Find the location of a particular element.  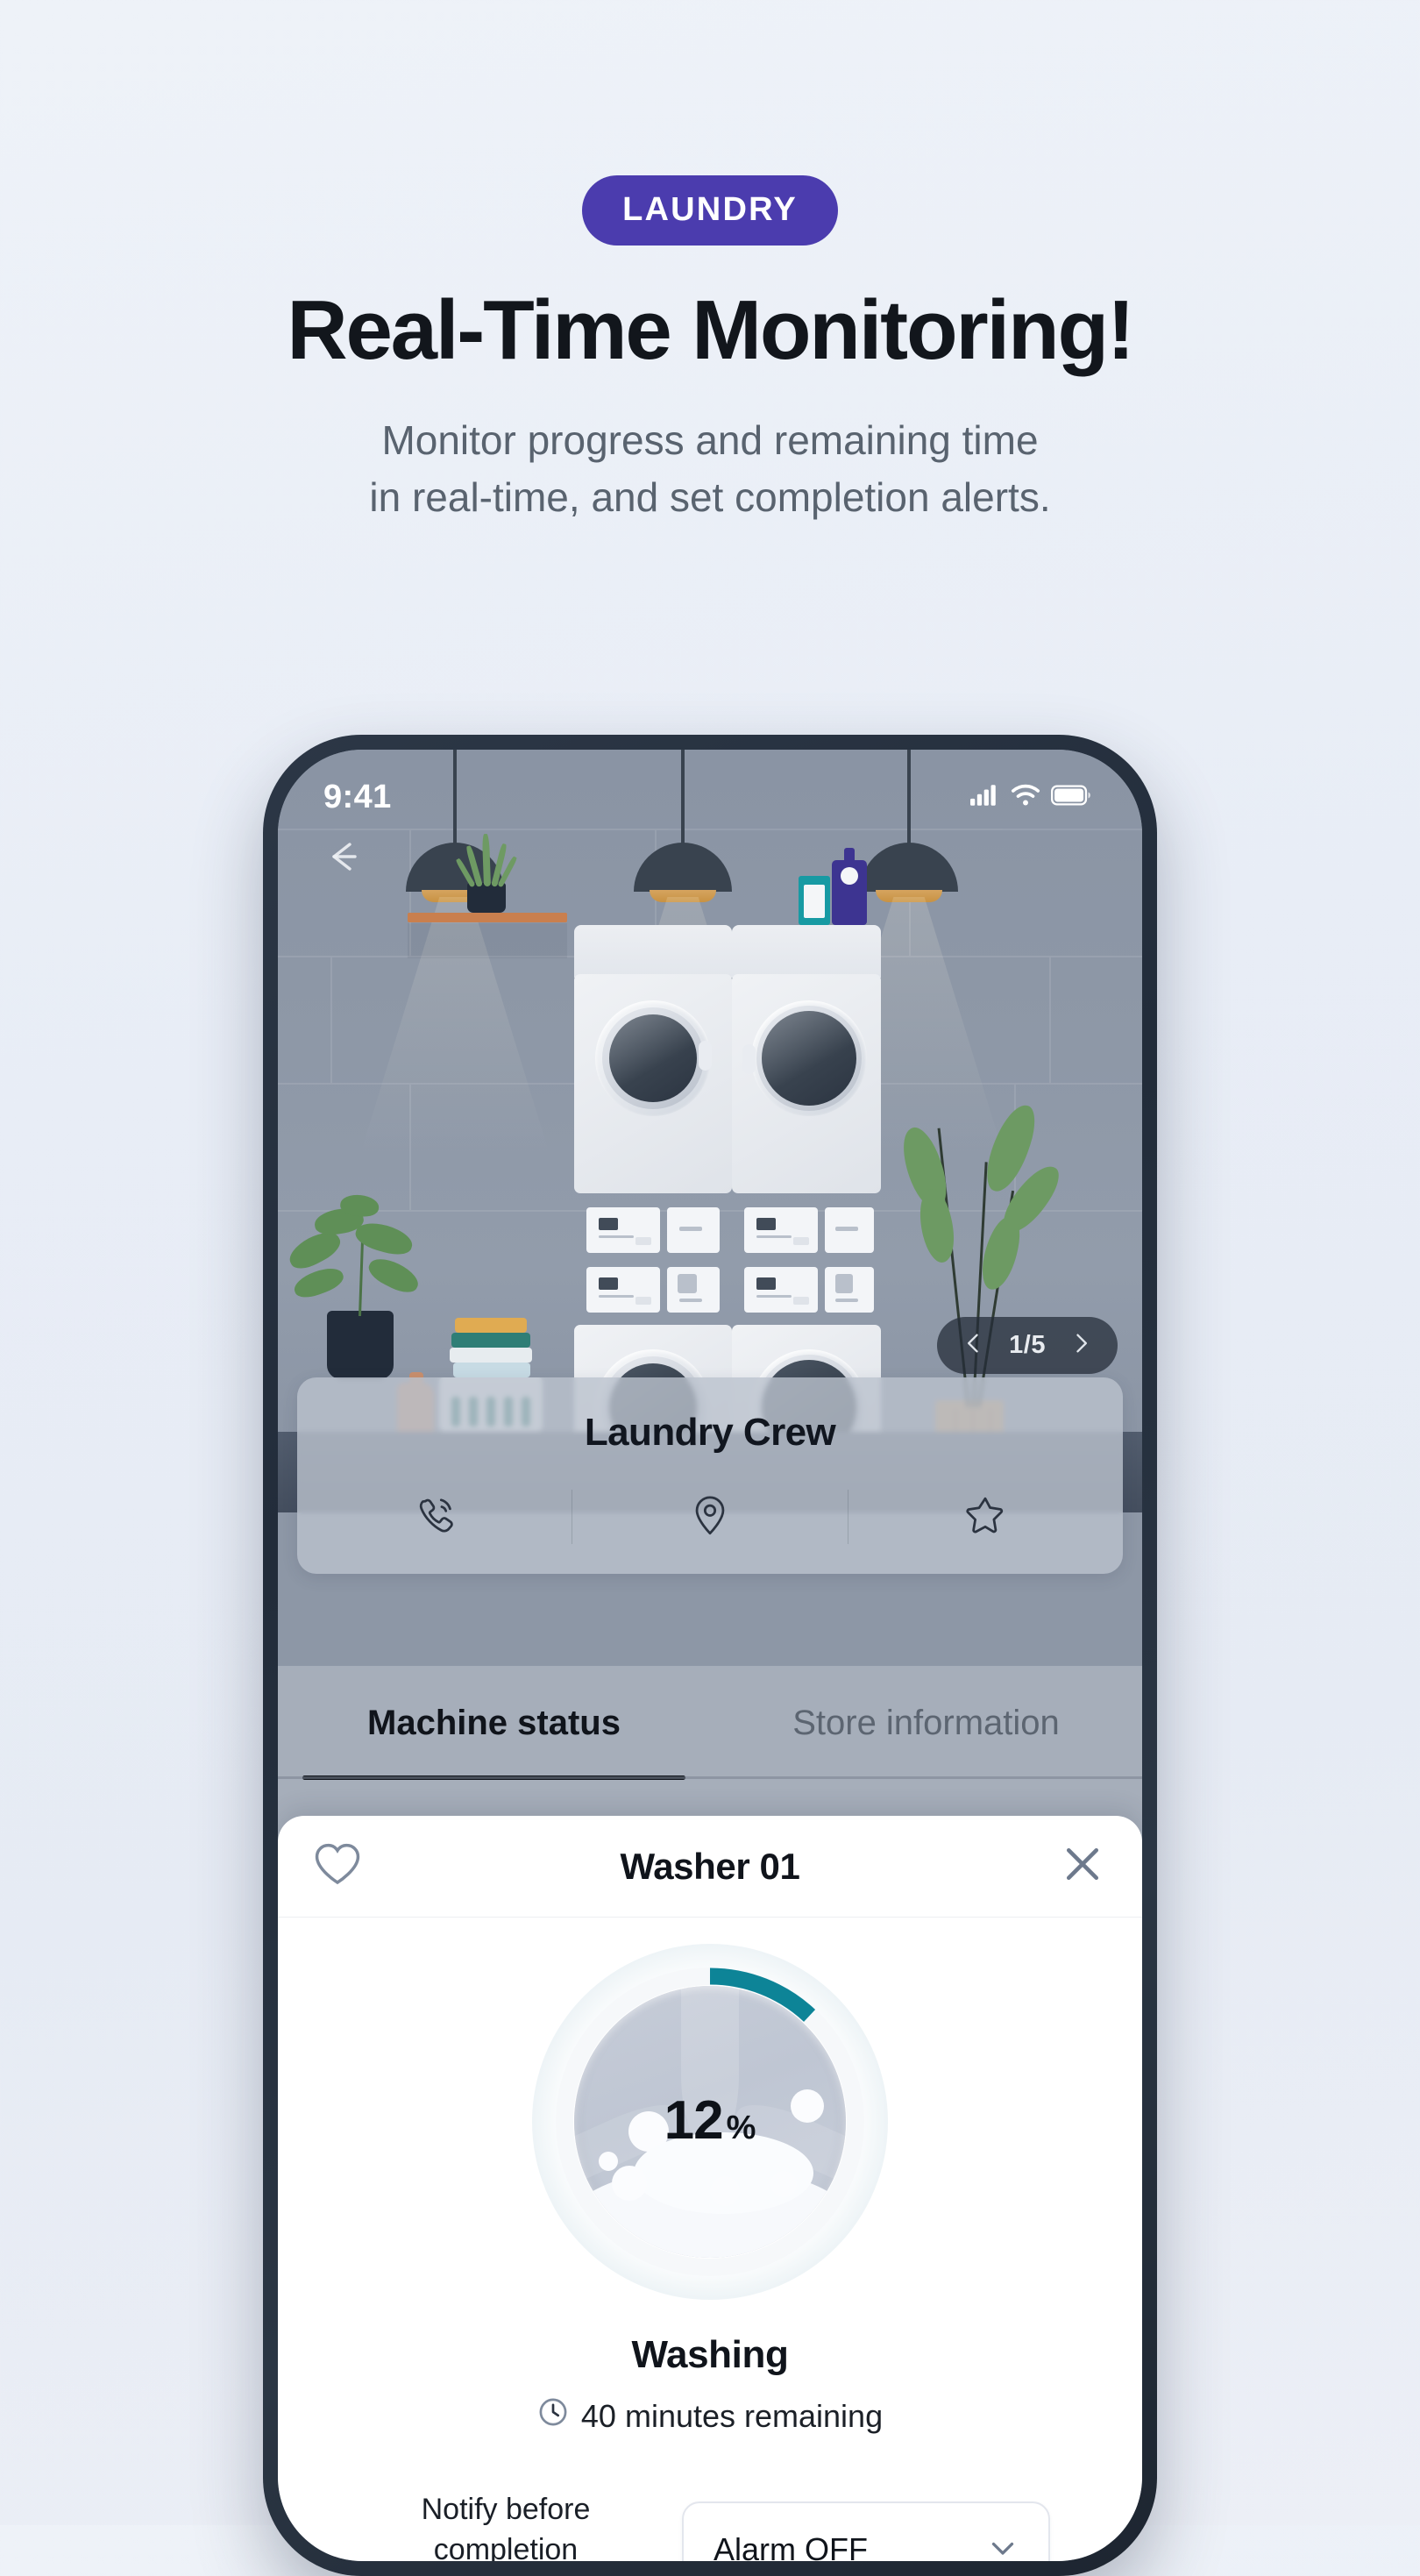

tab-label: Machine status is located at coordinates (494, 1722).